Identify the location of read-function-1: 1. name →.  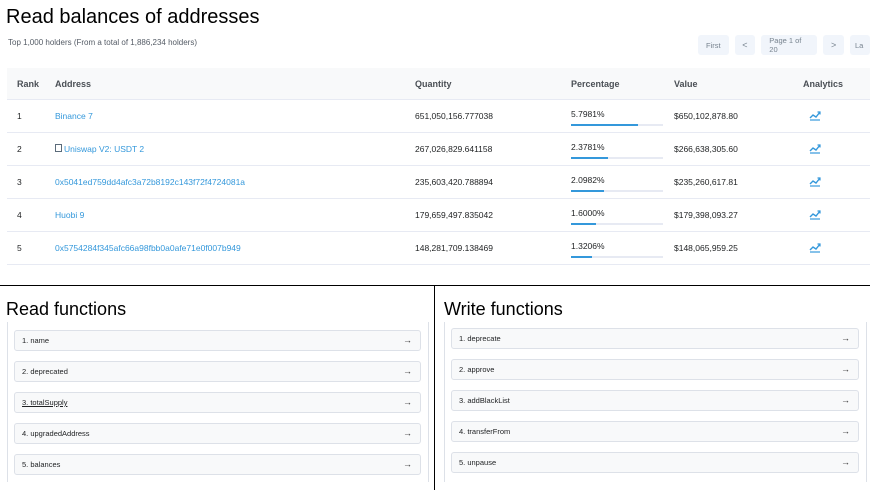
(217, 340).